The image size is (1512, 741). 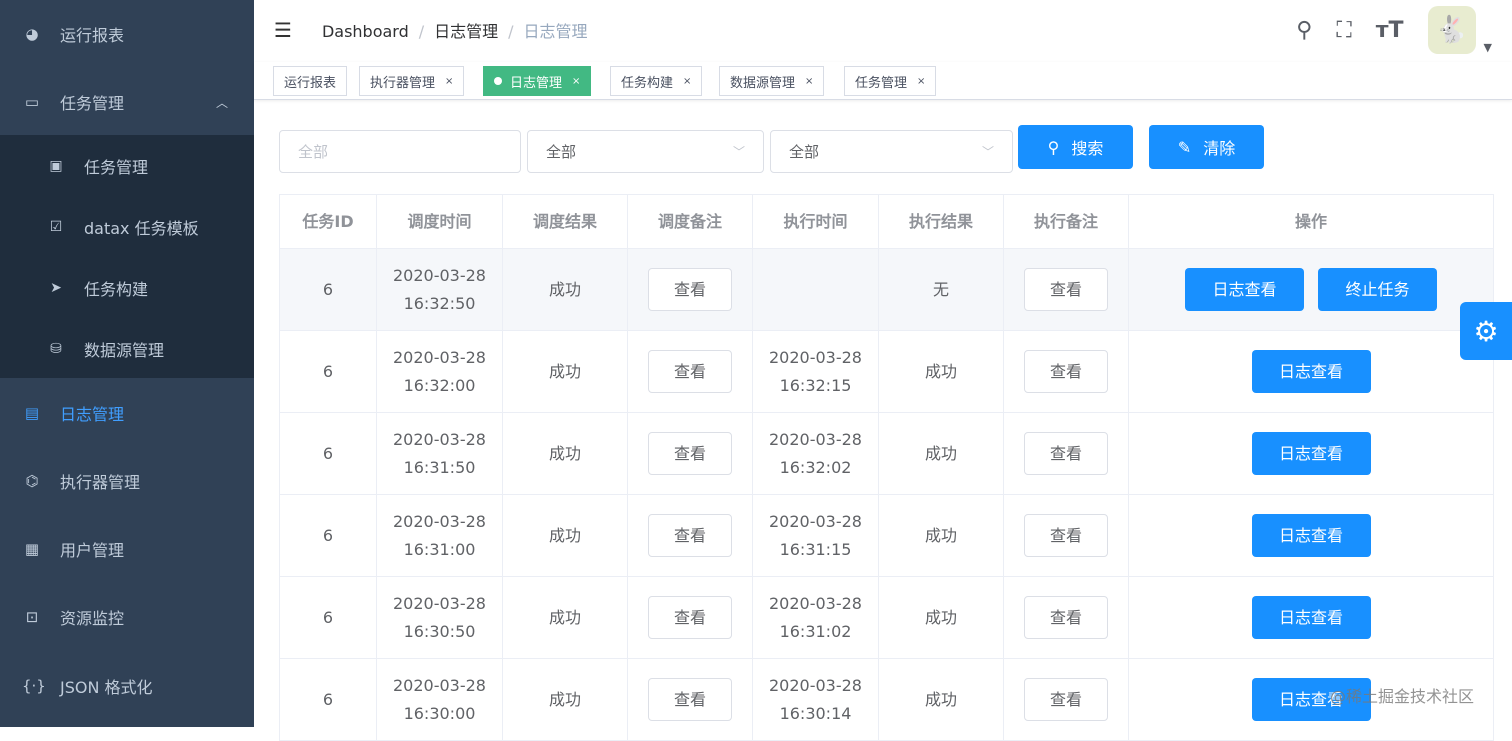 What do you see at coordinates (328, 221) in the screenshot?
I see `col-header: 任务ID` at bounding box center [328, 221].